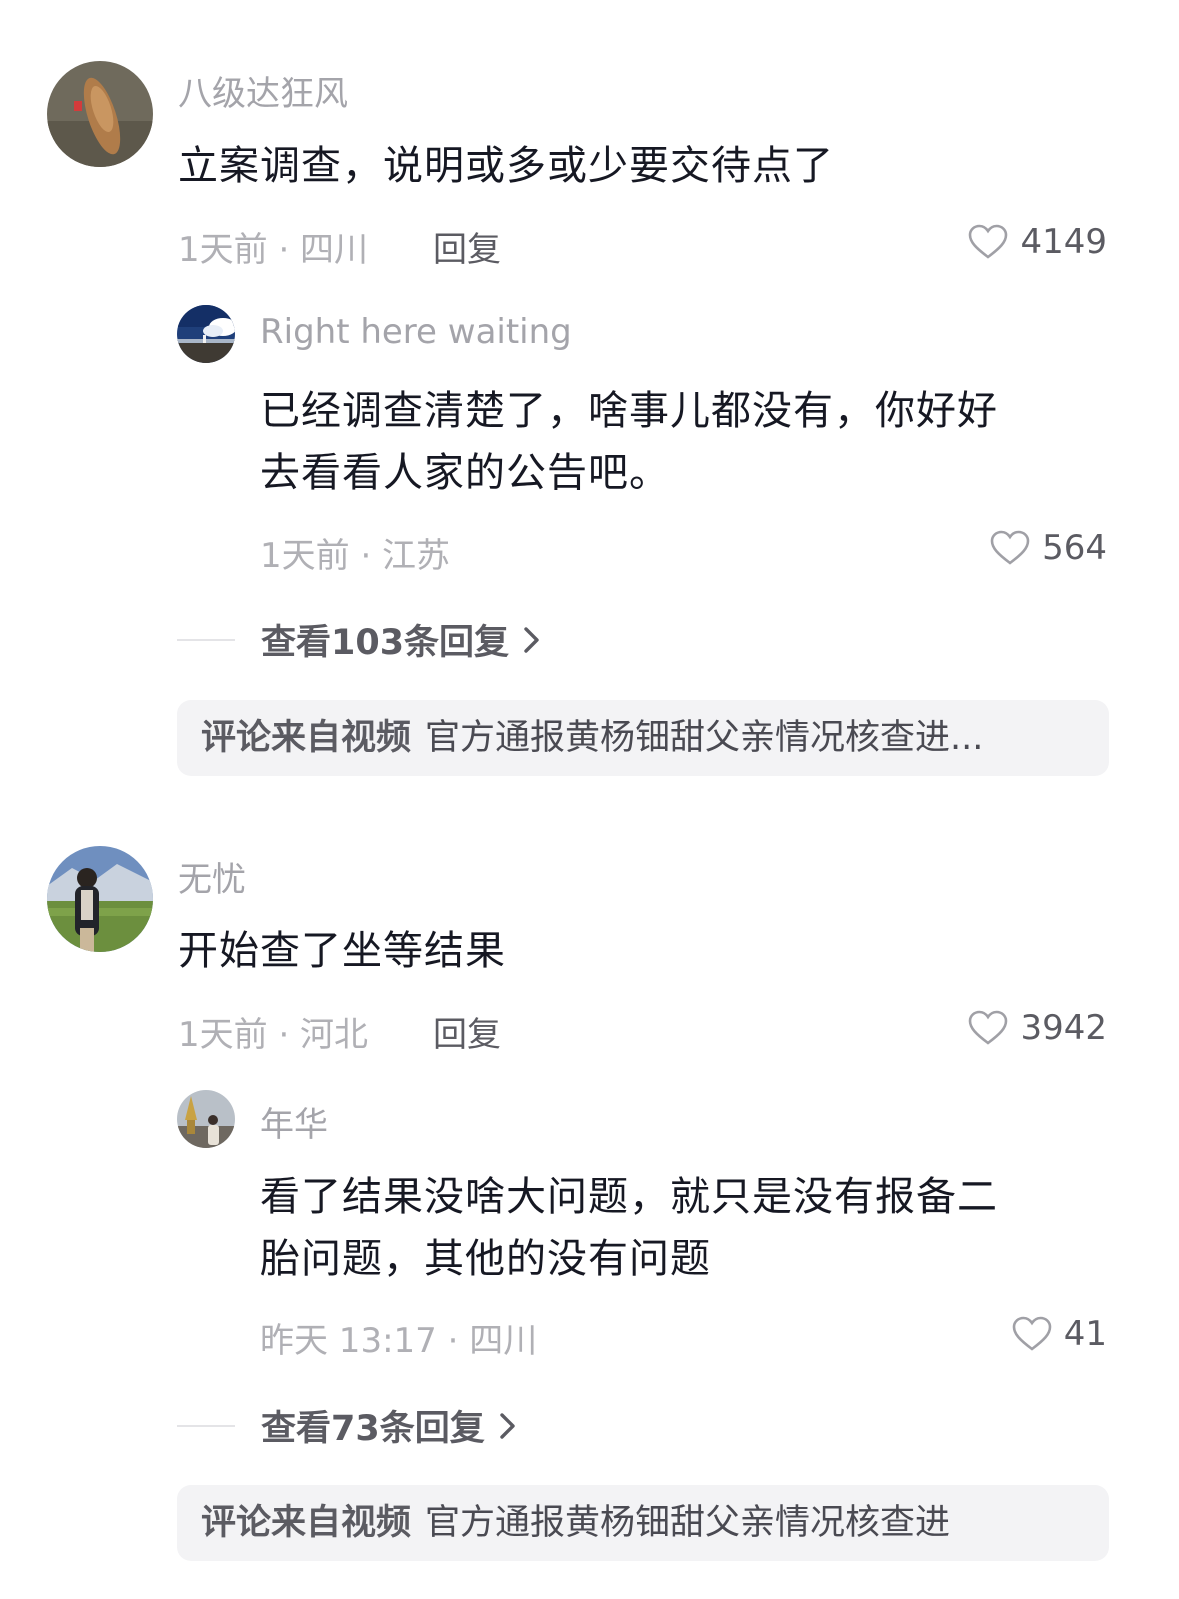 This screenshot has height=1599, width=1179. What do you see at coordinates (416, 332) in the screenshot?
I see `reply-author: Right here waiting` at bounding box center [416, 332].